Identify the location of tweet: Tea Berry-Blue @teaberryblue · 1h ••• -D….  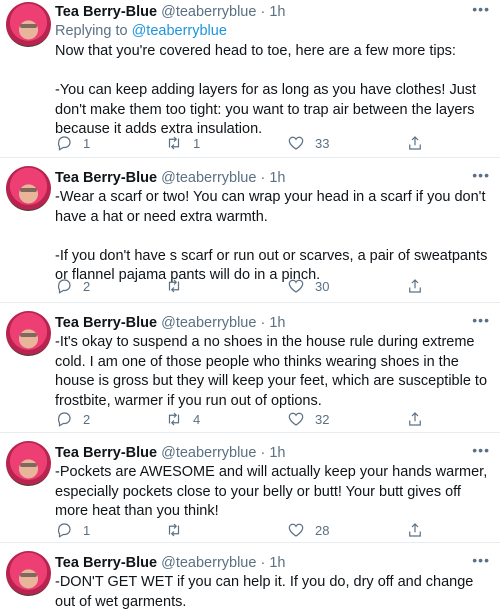
(250, 577).